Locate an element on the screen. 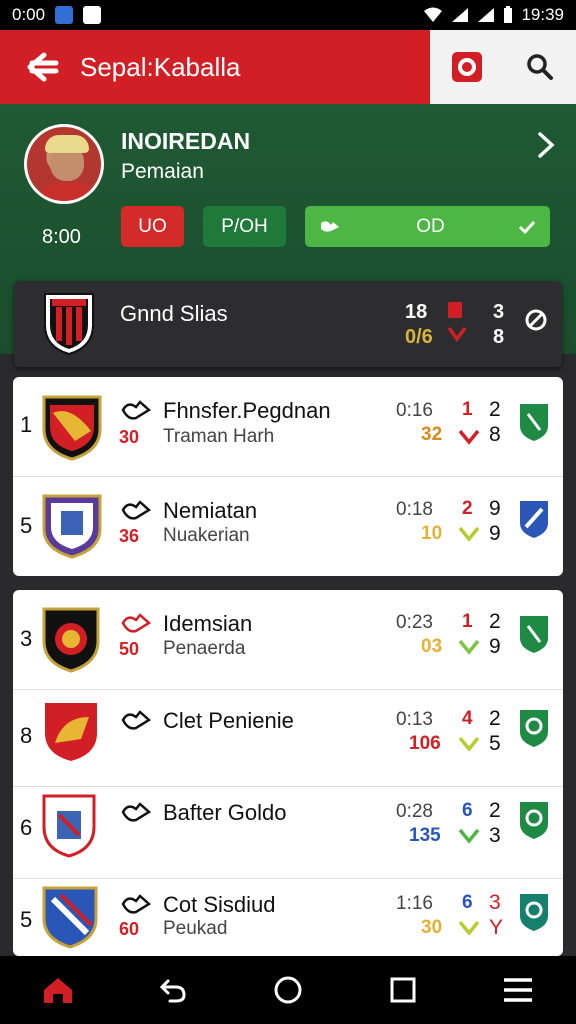 The width and height of the screenshot is (576, 1024). system-nav-bar is located at coordinates (288, 990).